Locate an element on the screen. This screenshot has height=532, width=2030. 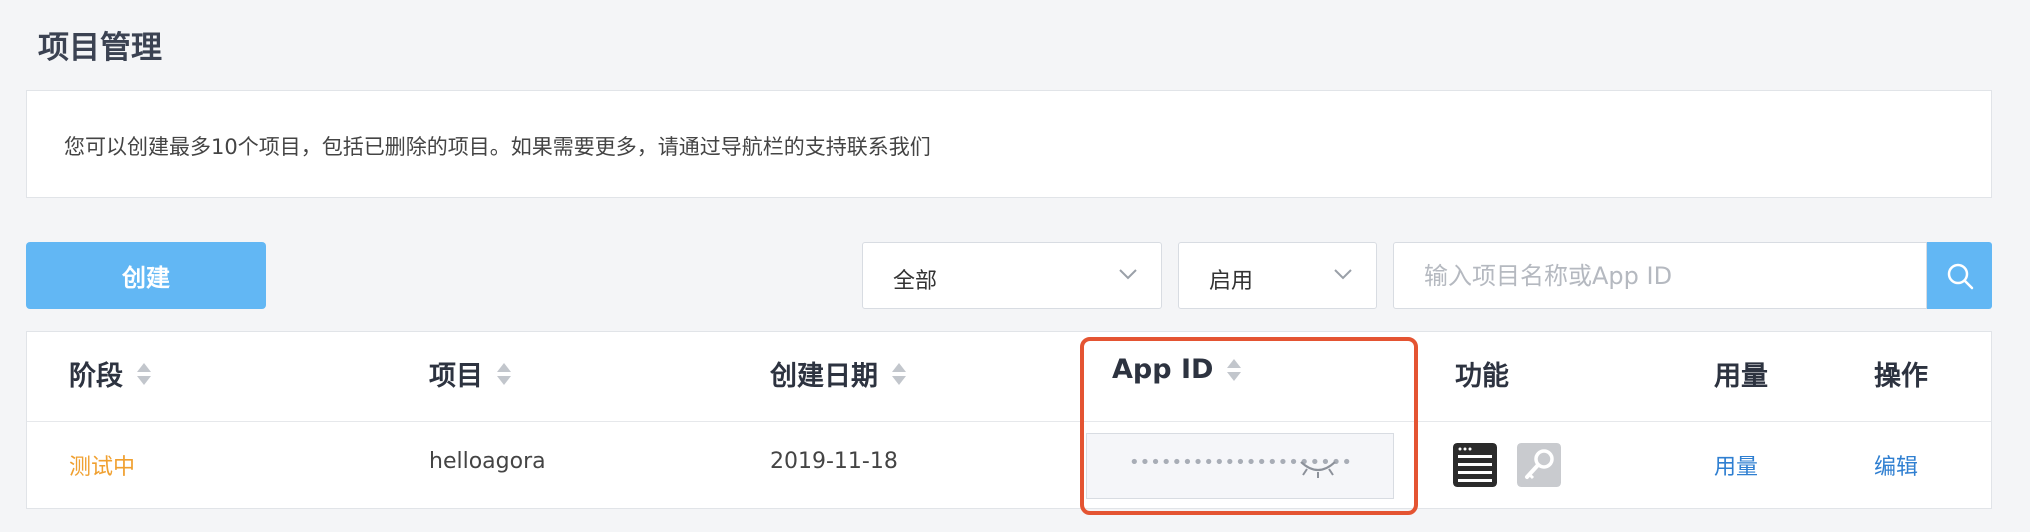
search-icon is located at coordinates (1960, 276).